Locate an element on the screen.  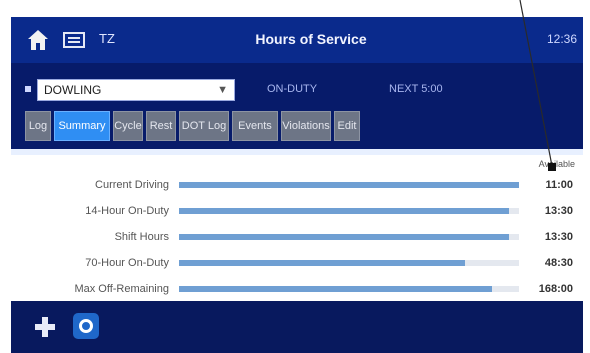
column-header: Available is located at coordinates (556, 164).